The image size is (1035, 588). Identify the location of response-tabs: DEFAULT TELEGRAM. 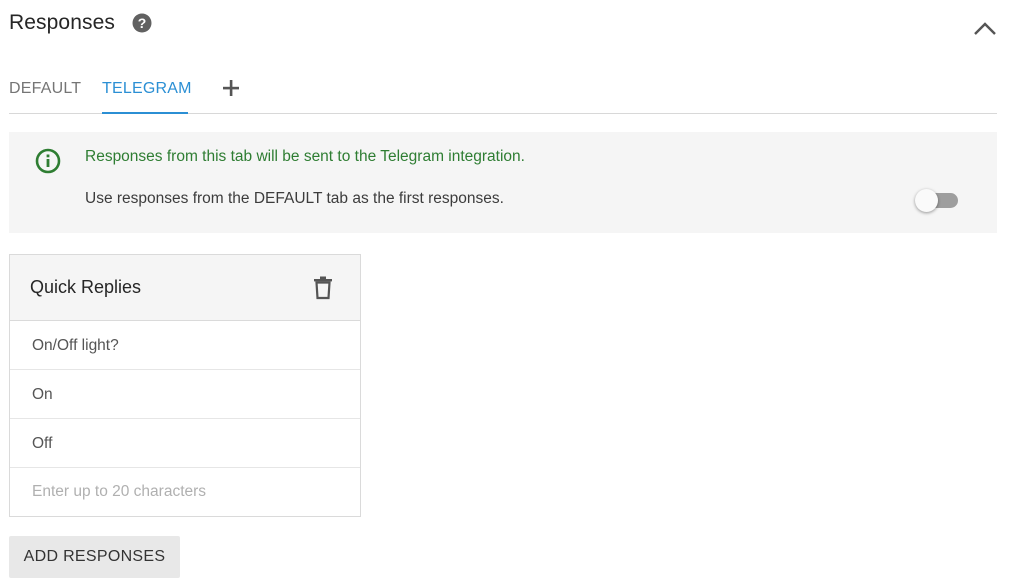
(503, 90).